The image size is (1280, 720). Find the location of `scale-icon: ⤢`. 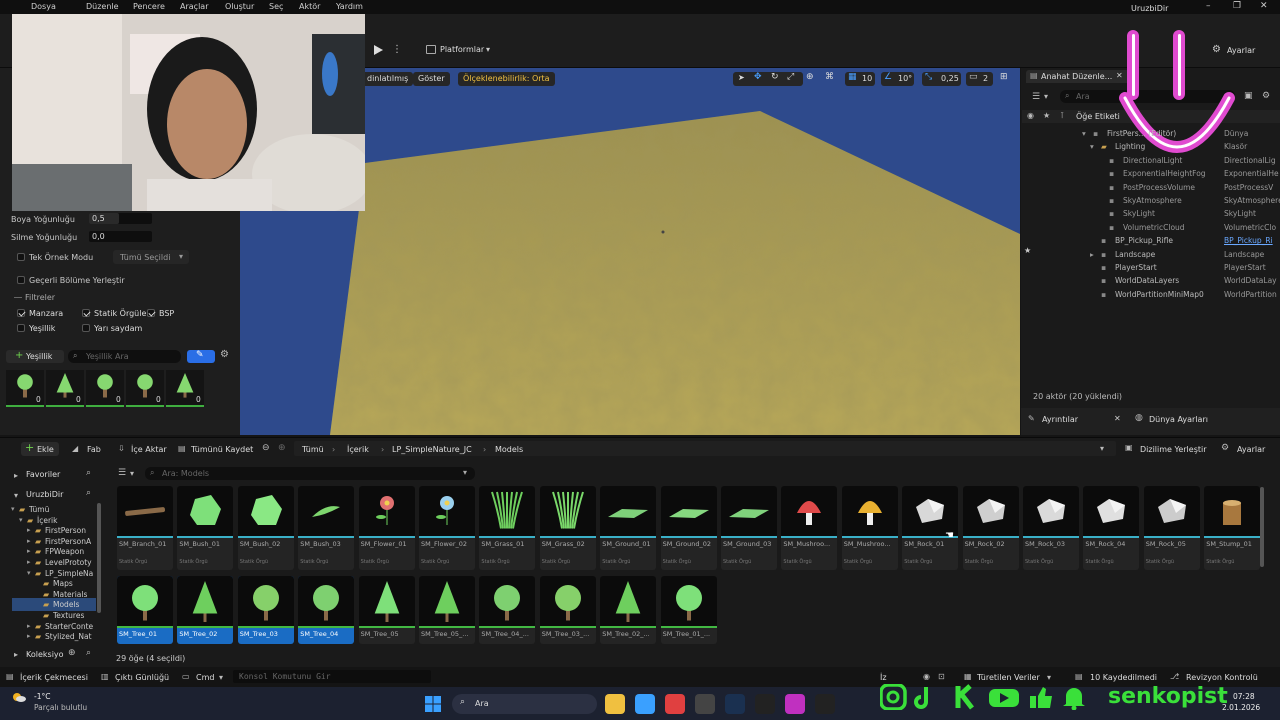

scale-icon: ⤢ is located at coordinates (790, 77).